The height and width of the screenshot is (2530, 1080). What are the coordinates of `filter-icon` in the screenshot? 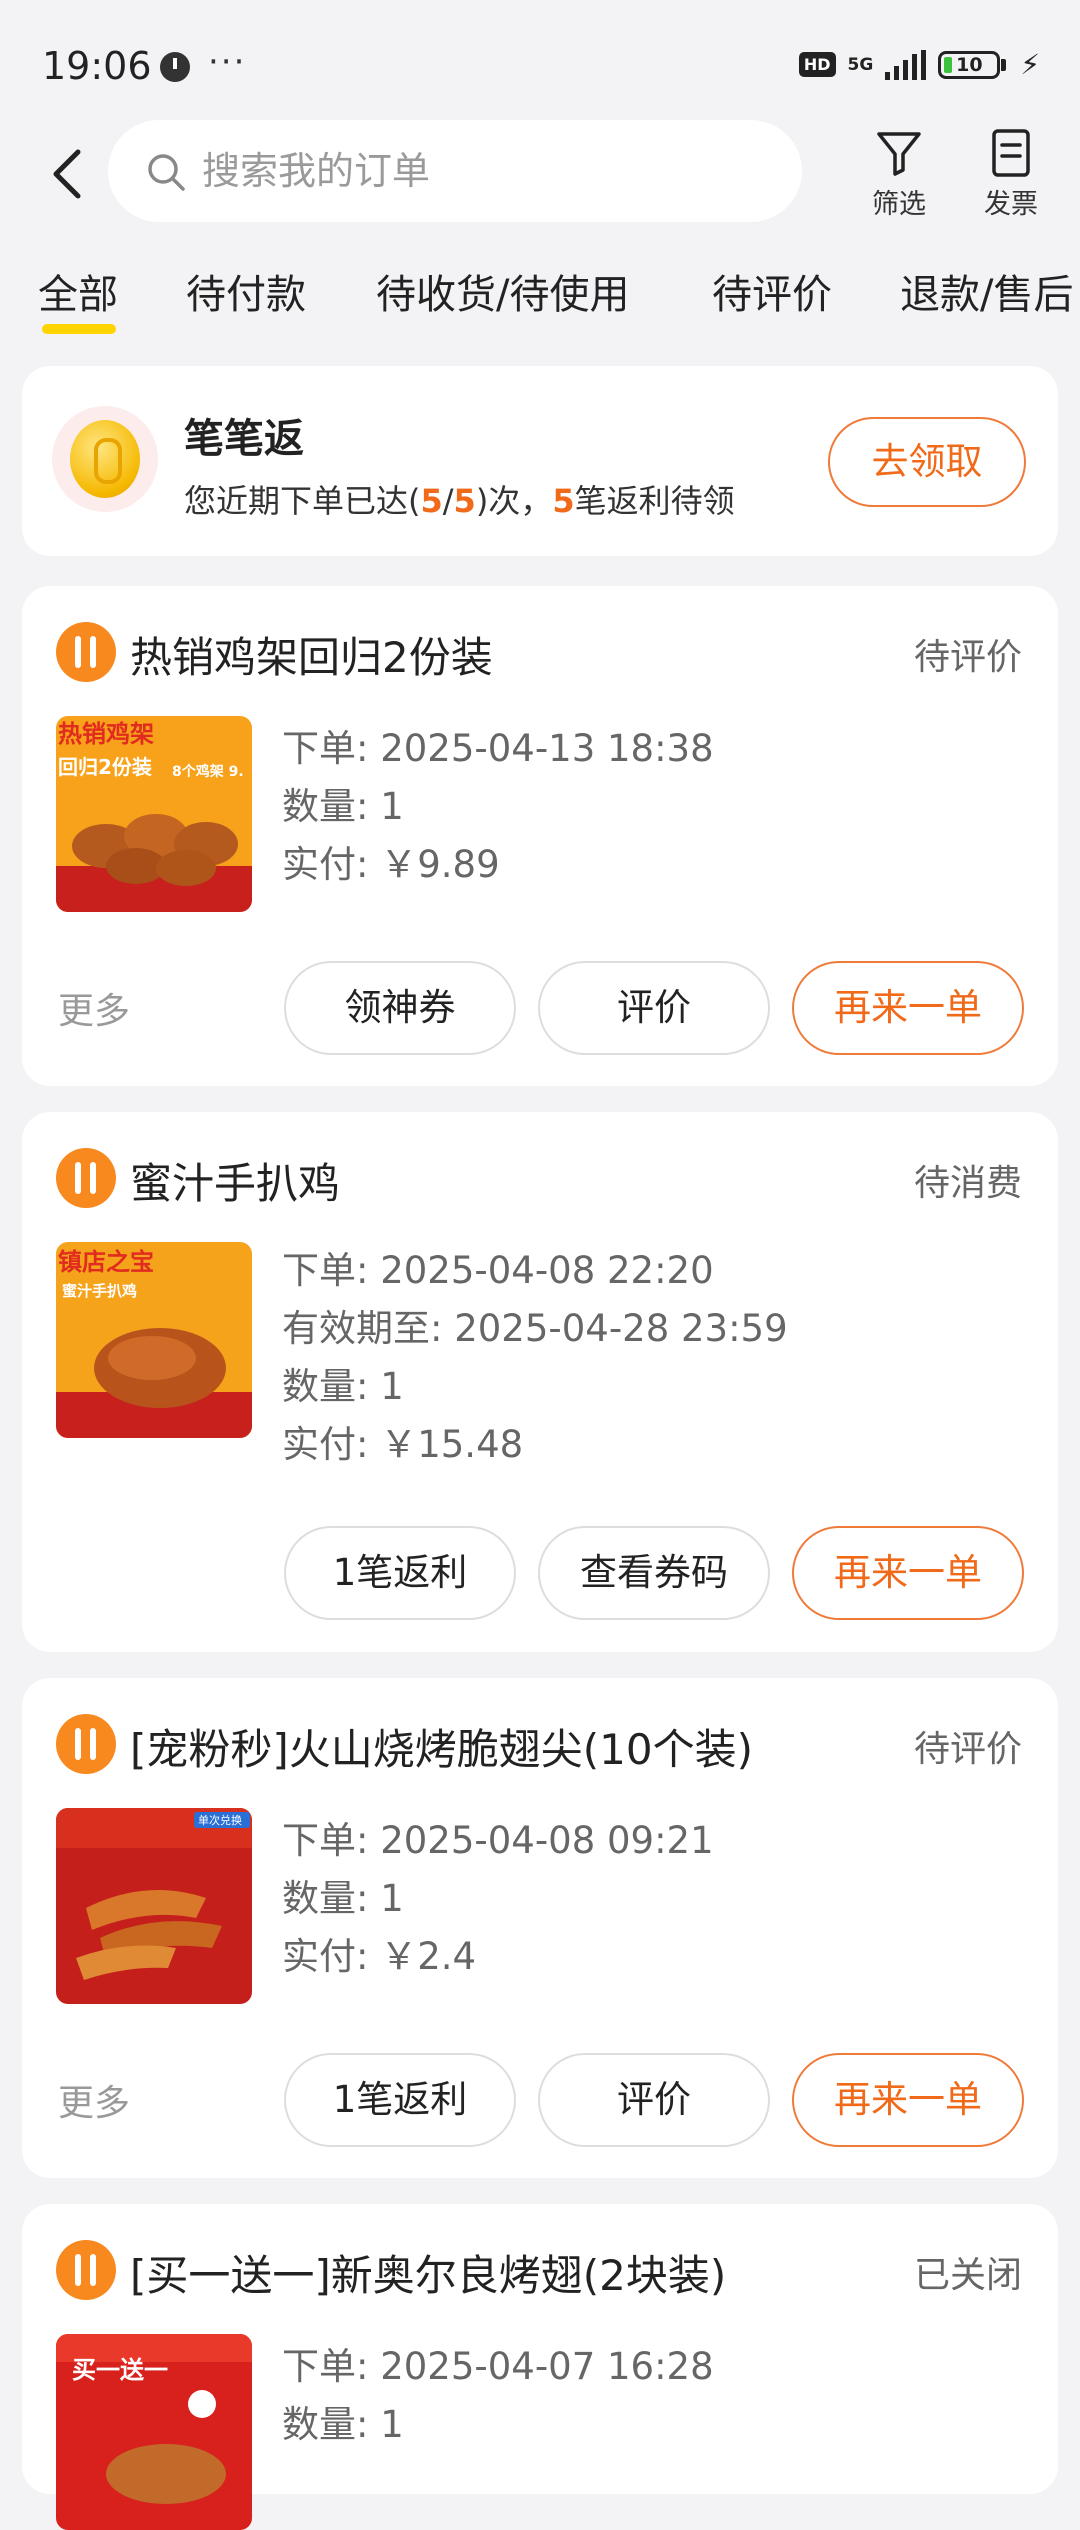 It's located at (899, 154).